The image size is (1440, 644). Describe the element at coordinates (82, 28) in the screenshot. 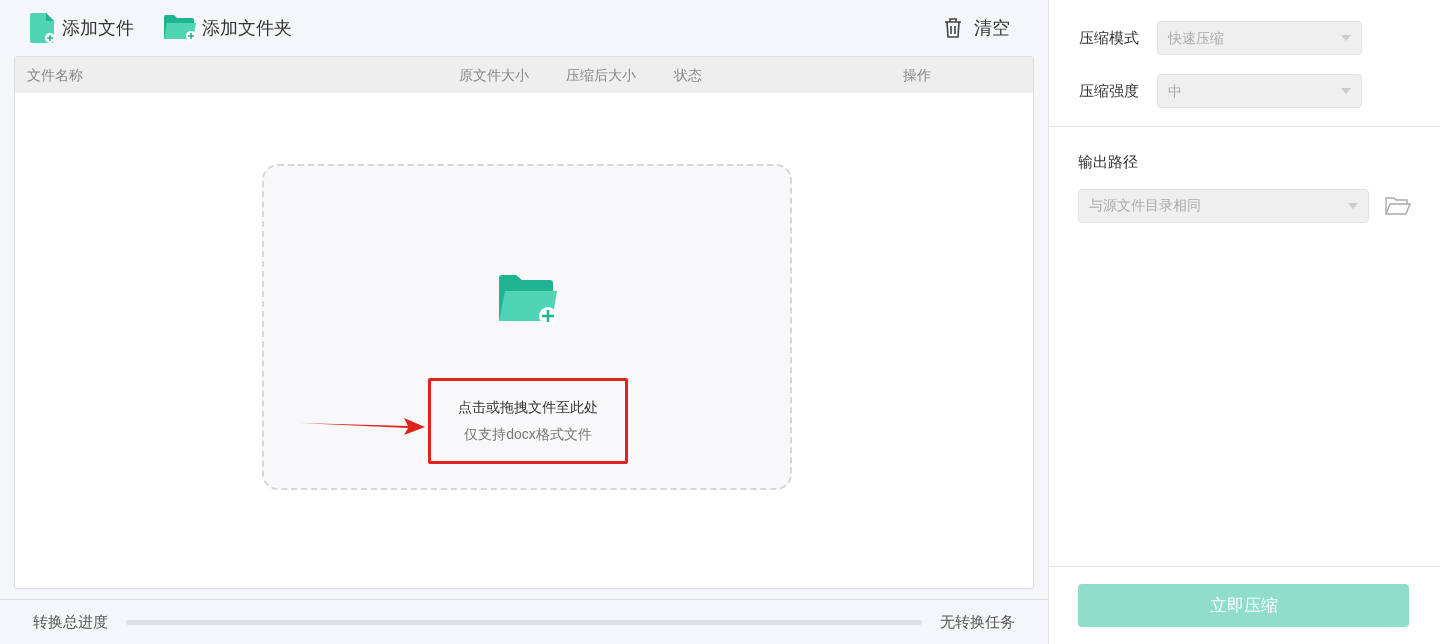

I see `add-file-button: 添加文件` at that location.